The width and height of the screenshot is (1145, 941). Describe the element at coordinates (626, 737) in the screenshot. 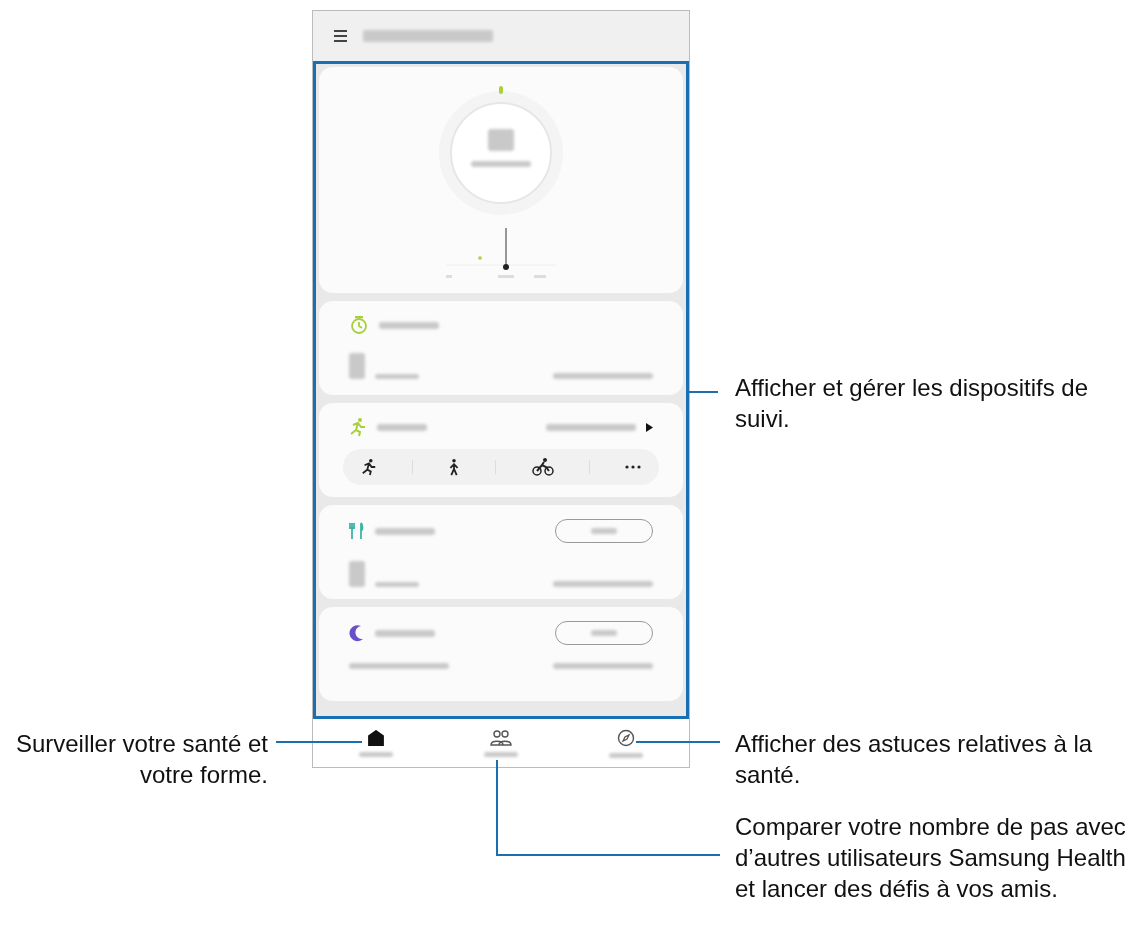

I see `compass-icon` at that location.